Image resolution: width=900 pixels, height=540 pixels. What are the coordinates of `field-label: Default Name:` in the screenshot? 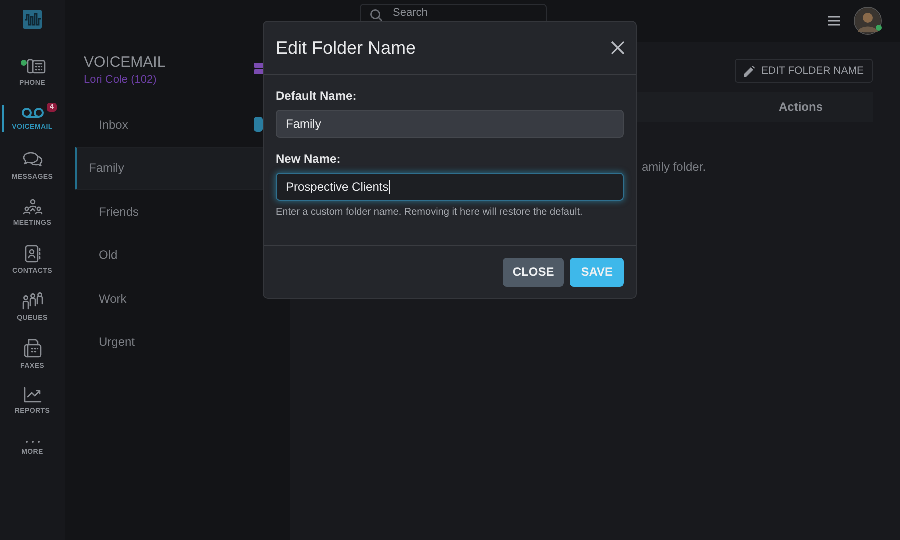 It's located at (317, 96).